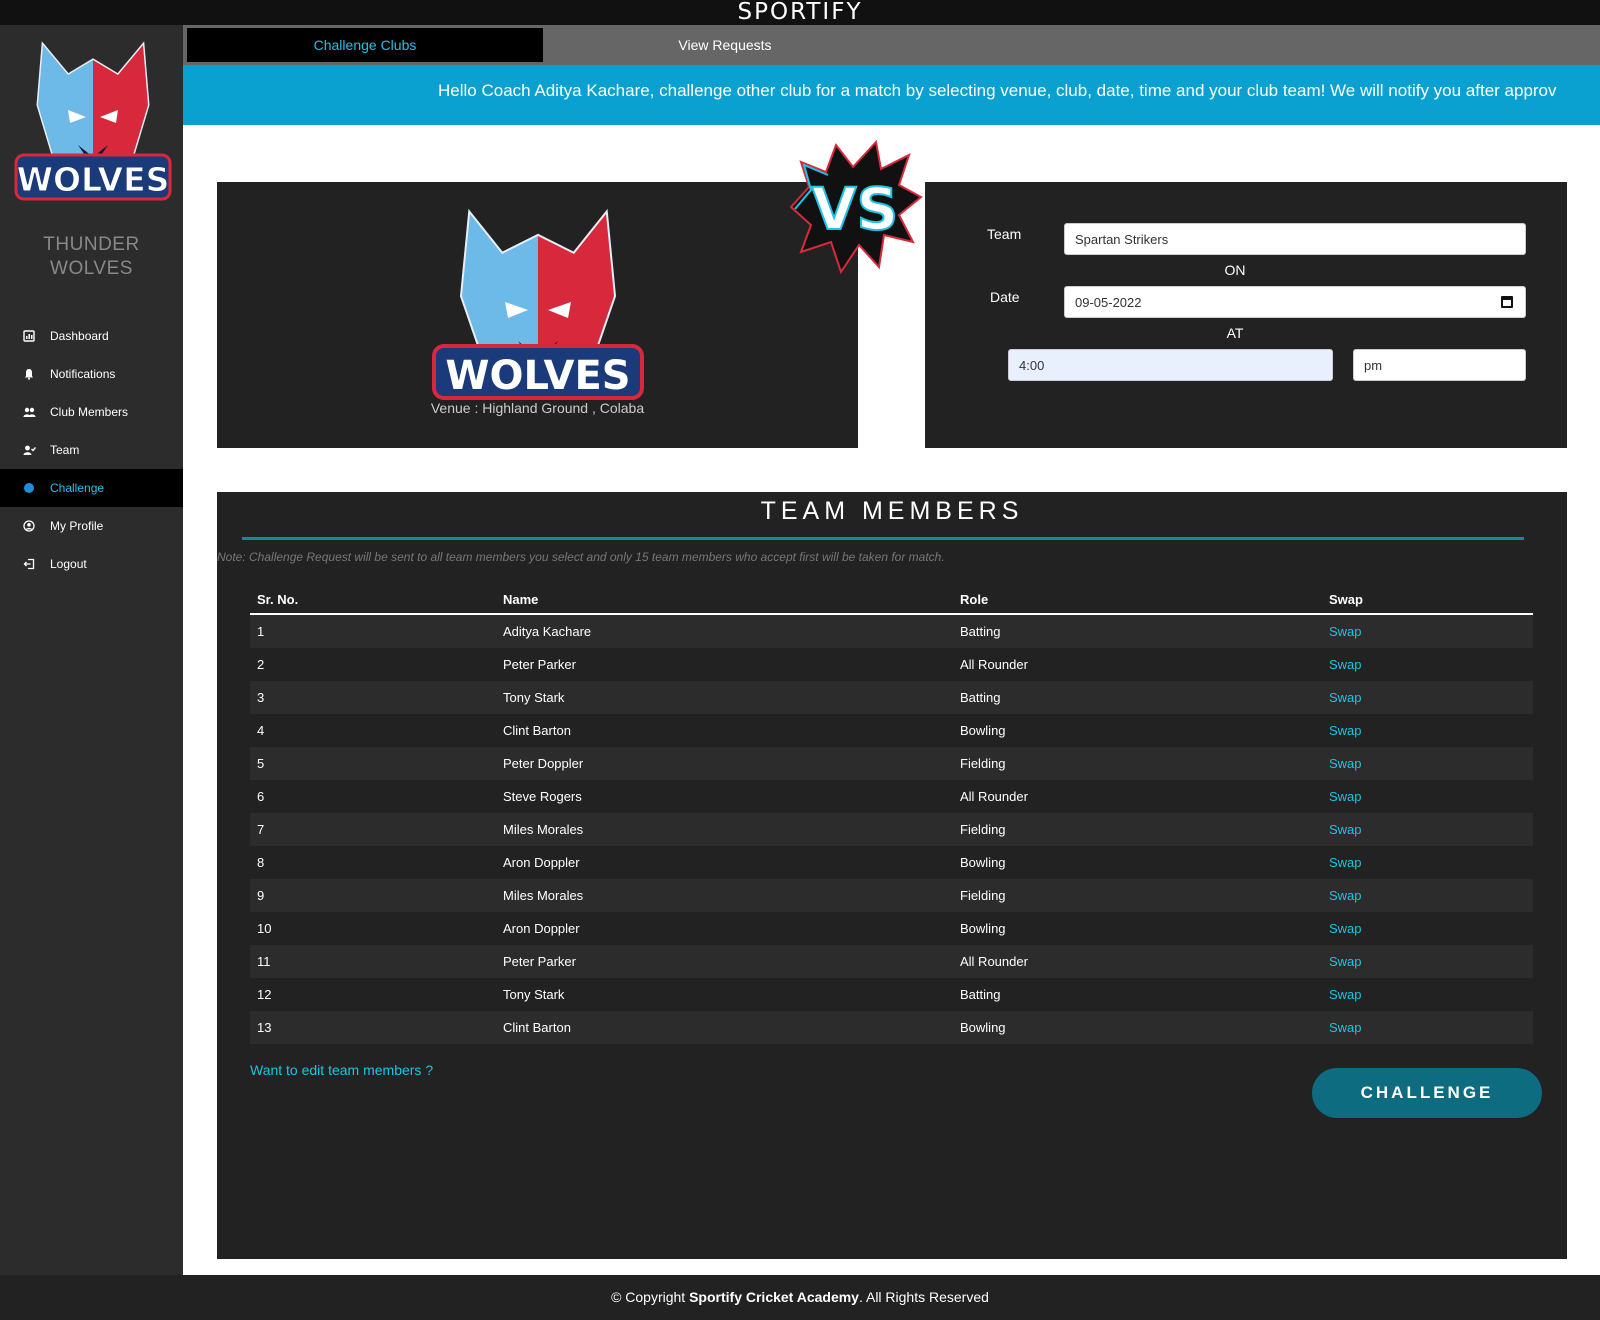 This screenshot has height=1320, width=1600. Describe the element at coordinates (543, 895) in the screenshot. I see `row-name: Miles Morales` at that location.